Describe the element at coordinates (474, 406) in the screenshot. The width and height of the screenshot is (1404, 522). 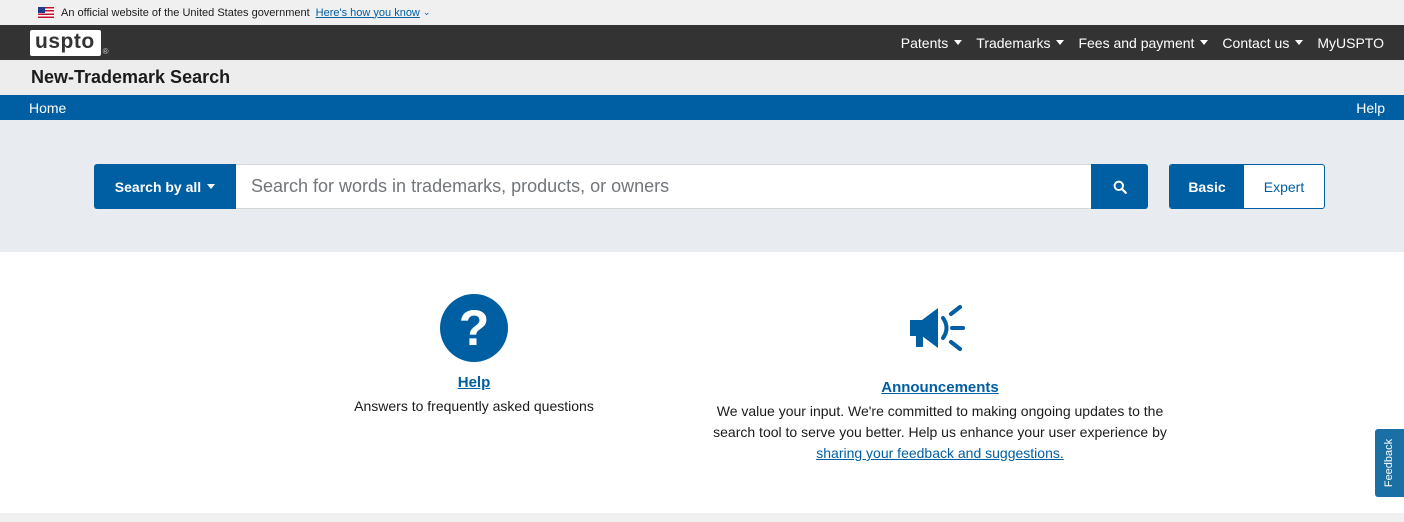
I see `help-card-description: Answers to frequently asked questions` at that location.